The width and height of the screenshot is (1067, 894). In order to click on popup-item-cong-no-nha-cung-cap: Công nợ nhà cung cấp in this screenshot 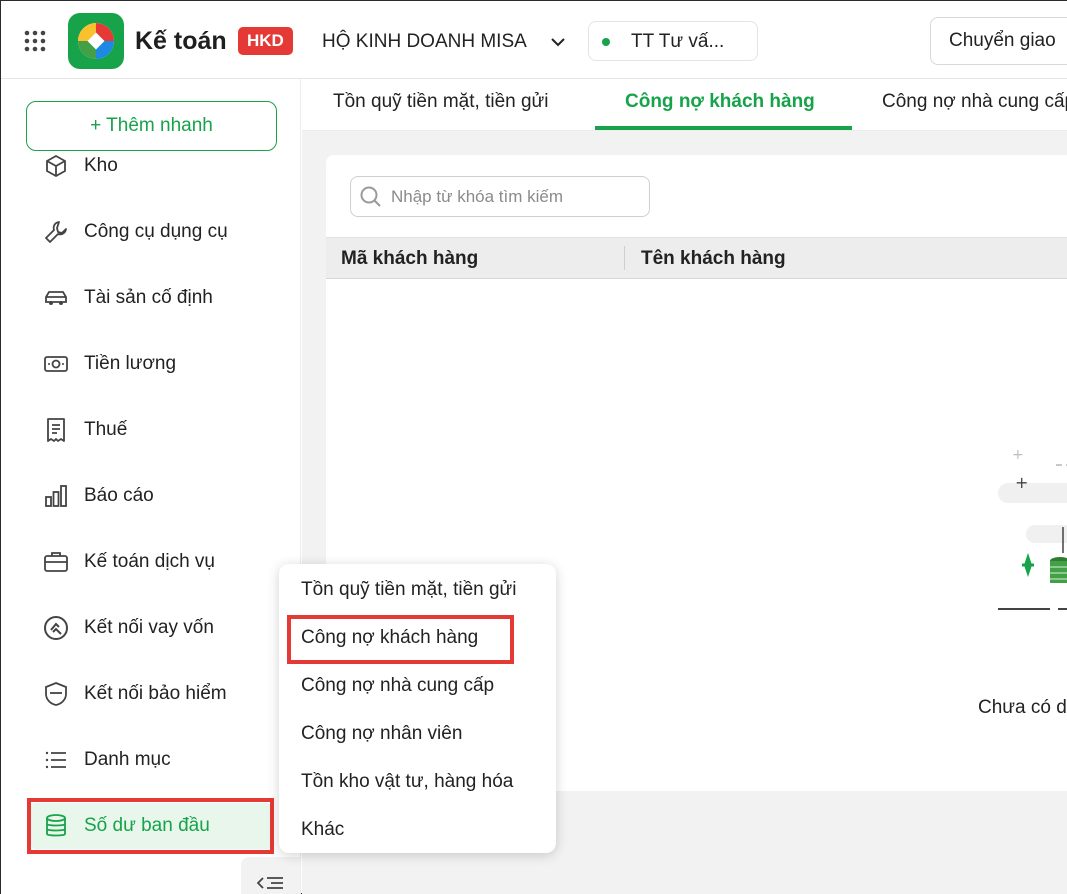, I will do `click(397, 686)`.